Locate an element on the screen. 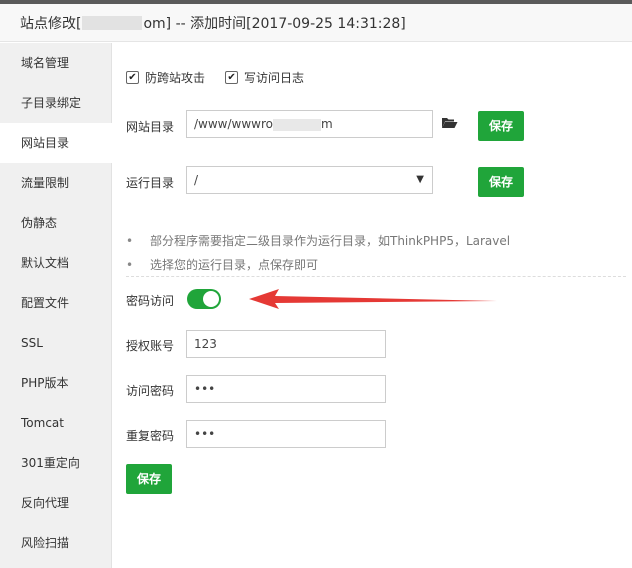  sidebar-item-php: PHP版本 is located at coordinates (55, 383).